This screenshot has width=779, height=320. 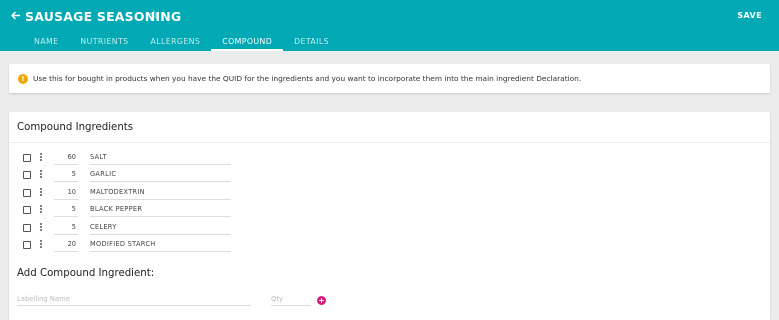 What do you see at coordinates (65, 244) in the screenshot?
I see `ingredient-qty: 20` at bounding box center [65, 244].